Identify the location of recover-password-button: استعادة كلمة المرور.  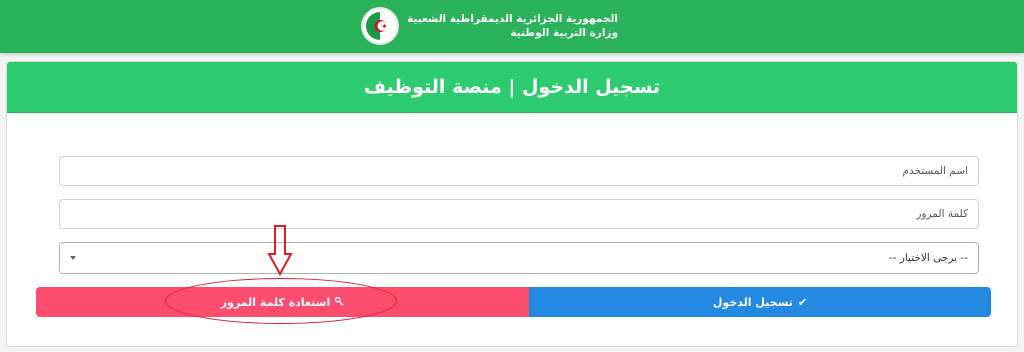
(282, 302).